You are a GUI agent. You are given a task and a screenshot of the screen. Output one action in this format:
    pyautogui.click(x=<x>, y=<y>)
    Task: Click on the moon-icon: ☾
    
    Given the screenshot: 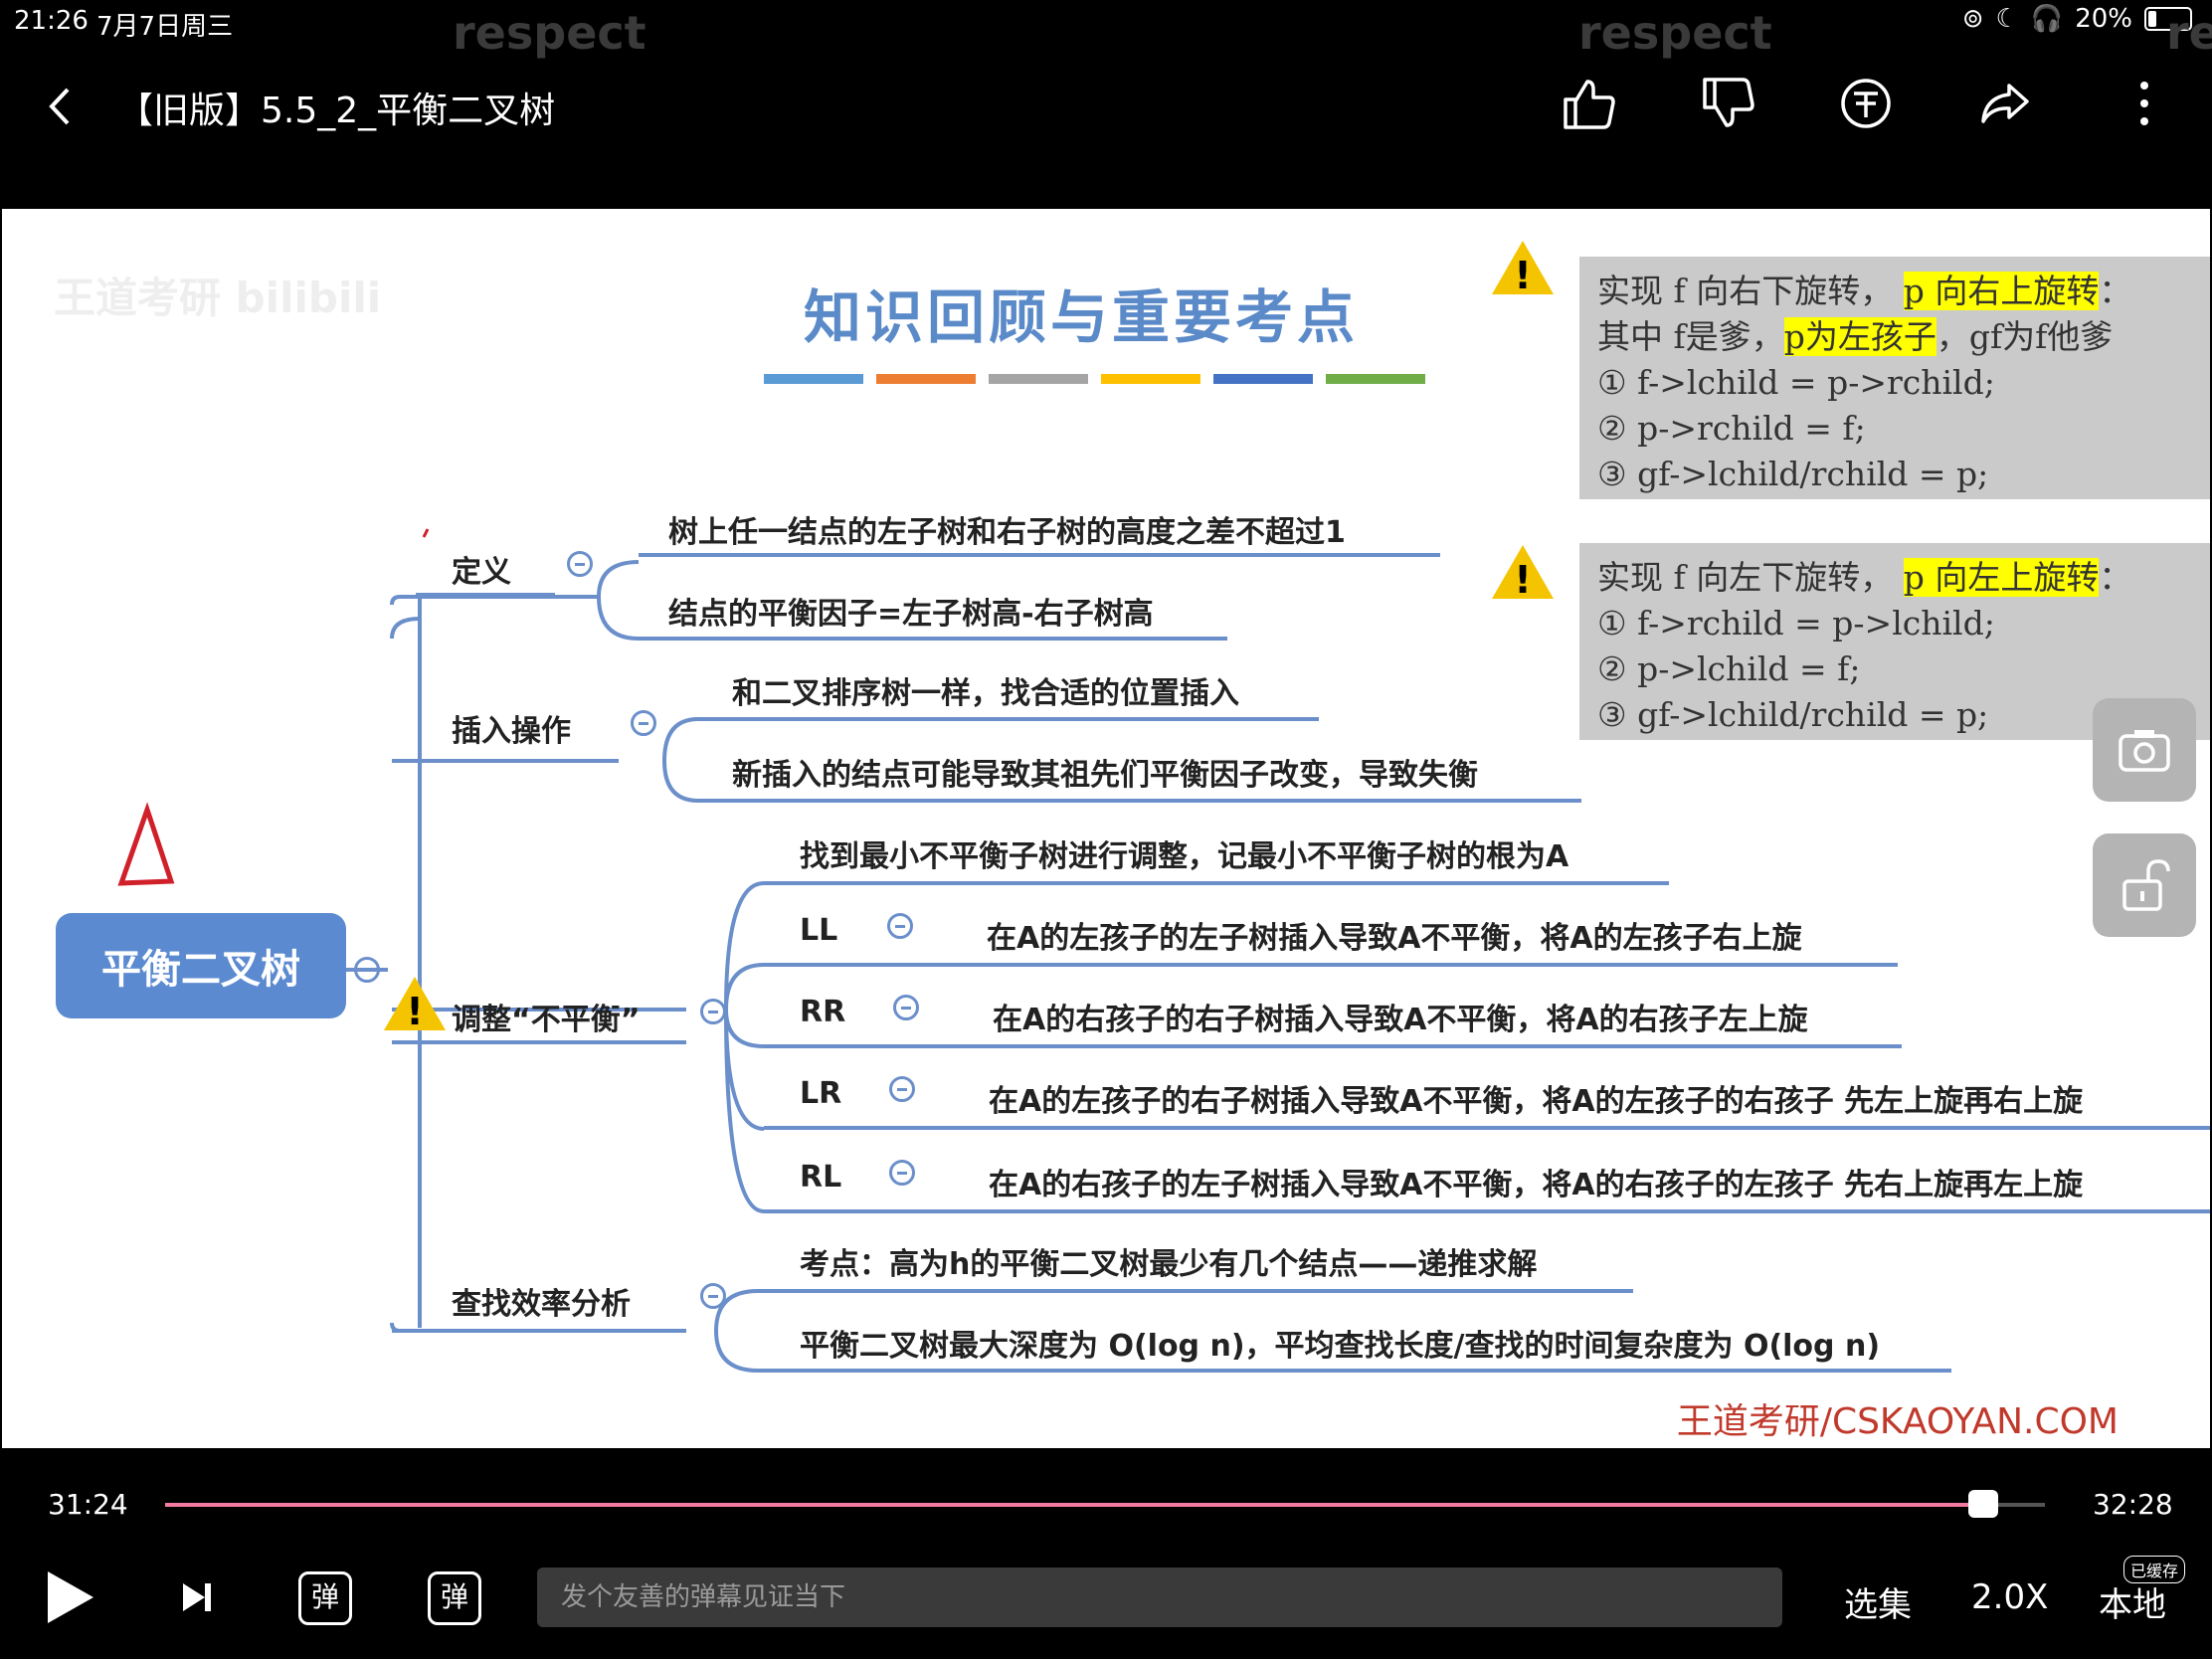 What is the action you would take?
    pyautogui.click(x=2007, y=19)
    